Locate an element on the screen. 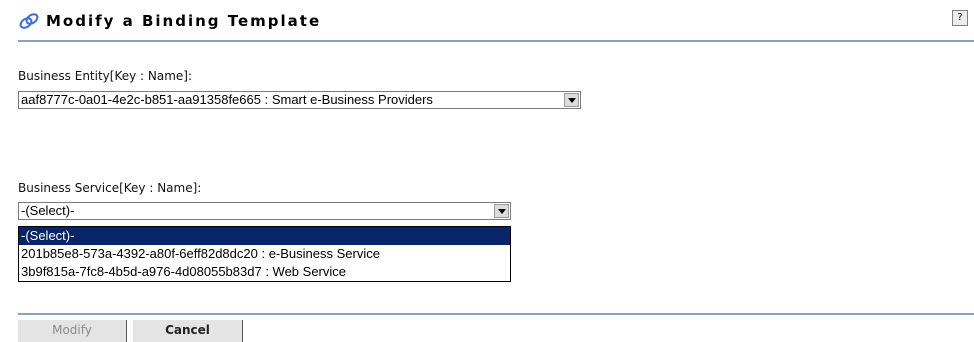  footer-divider is located at coordinates (496, 314).